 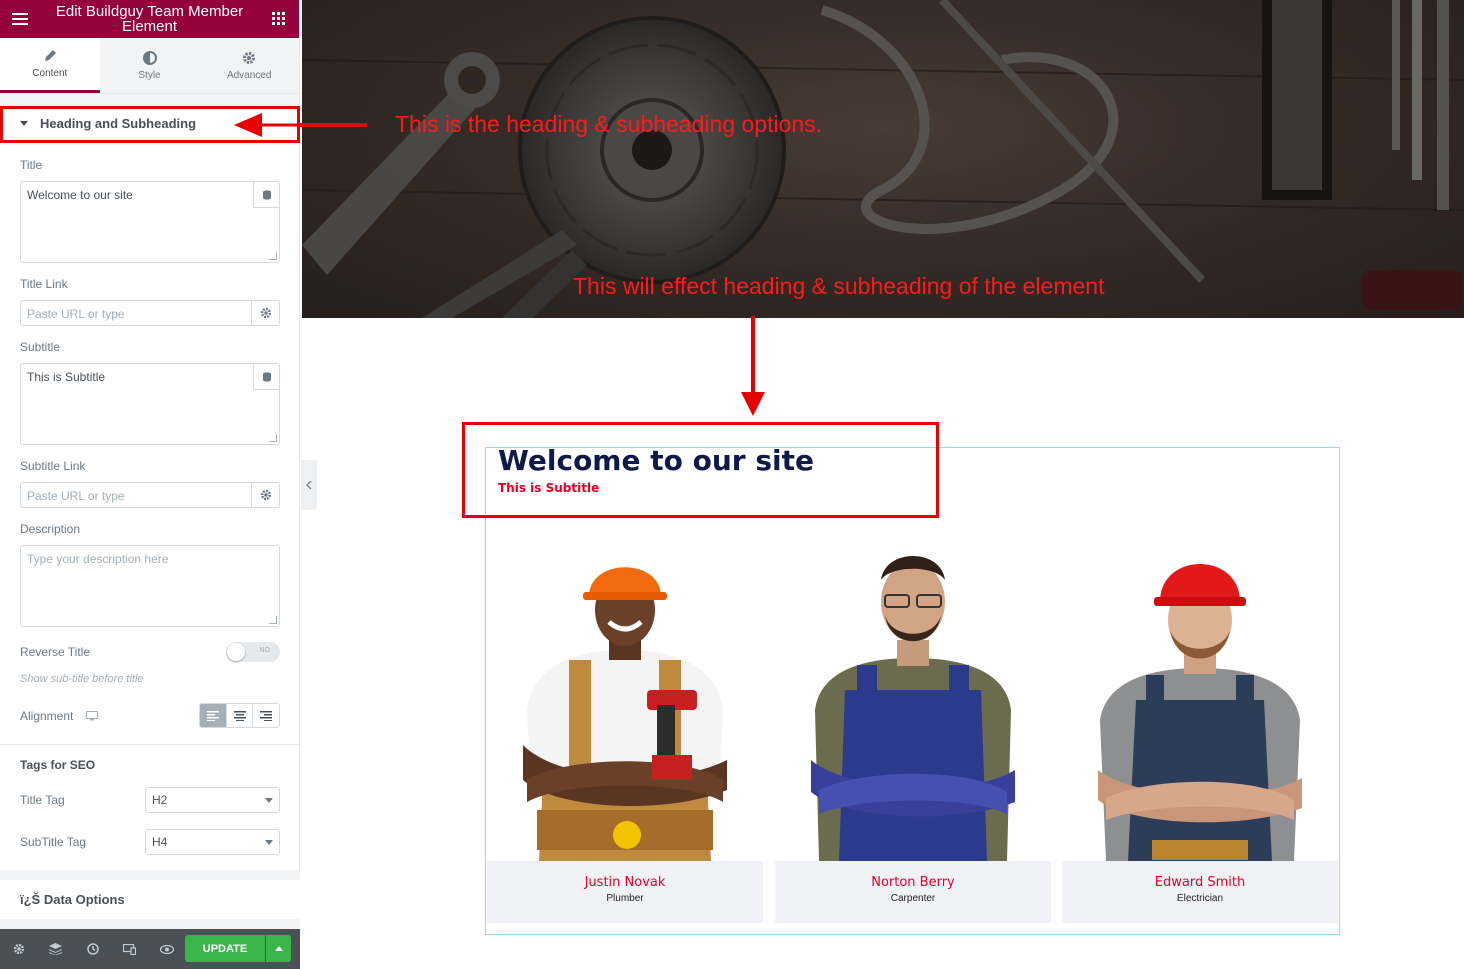 I want to click on reverse-title-switch: NO, so click(x=253, y=652).